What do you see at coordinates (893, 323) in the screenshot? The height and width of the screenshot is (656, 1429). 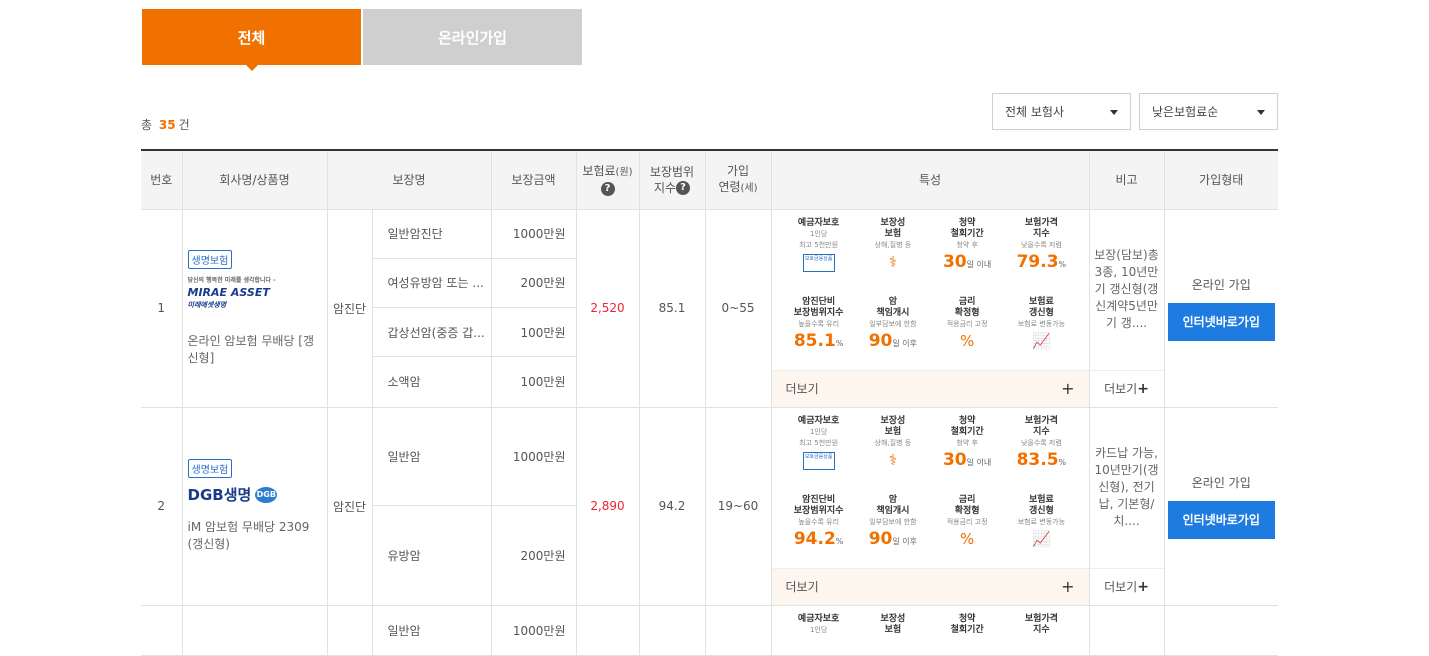 I see `feature-sub: 일부담보에 한함` at bounding box center [893, 323].